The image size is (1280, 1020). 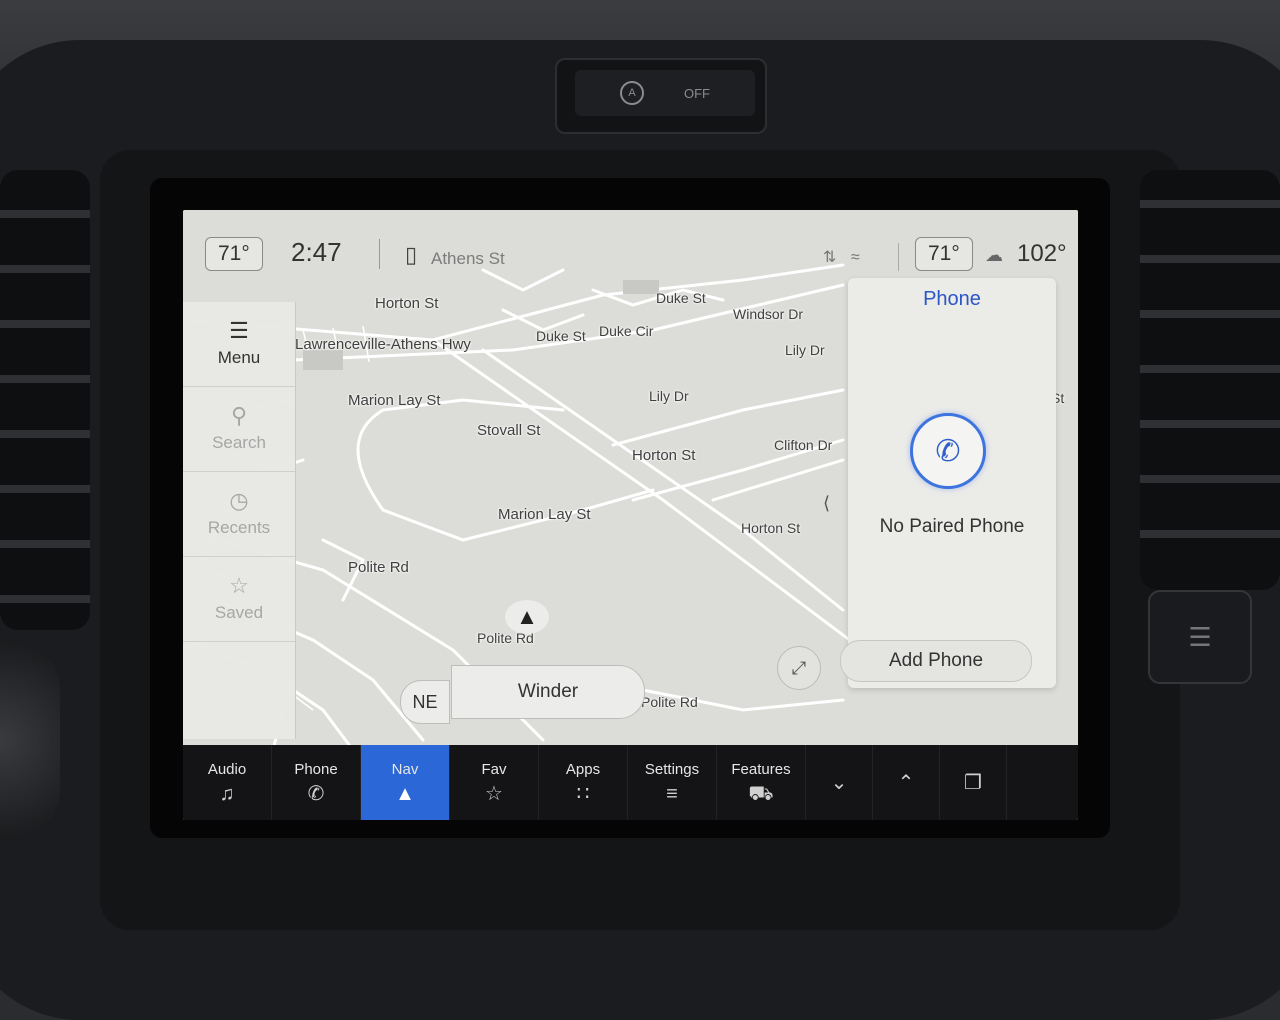 What do you see at coordinates (494, 782) in the screenshot?
I see `bottom-fav-button: Fav ☆` at bounding box center [494, 782].